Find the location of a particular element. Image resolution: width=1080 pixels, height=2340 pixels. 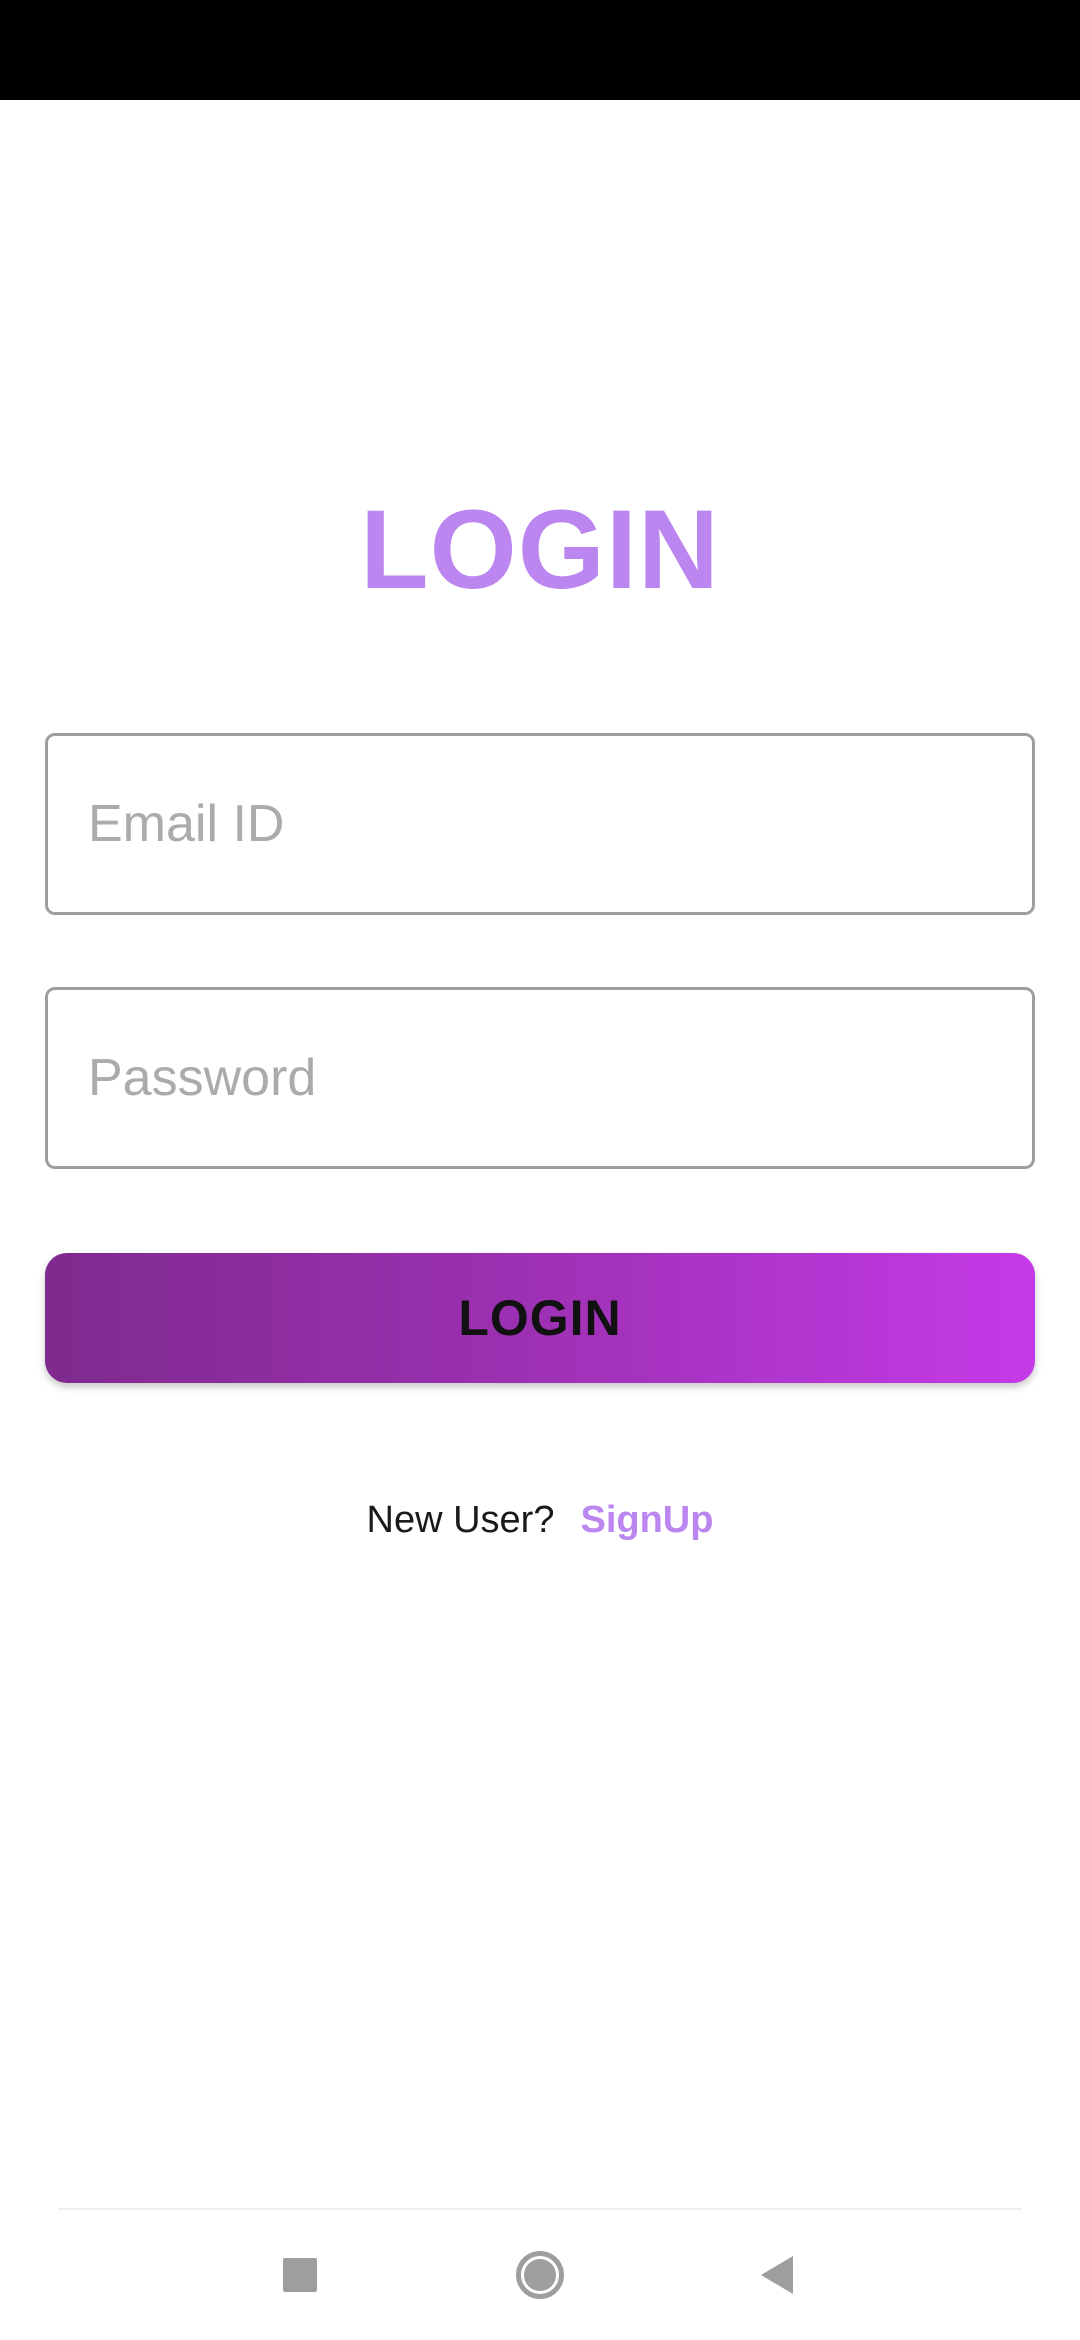

login-button-label: LOGIN is located at coordinates (540, 1318).